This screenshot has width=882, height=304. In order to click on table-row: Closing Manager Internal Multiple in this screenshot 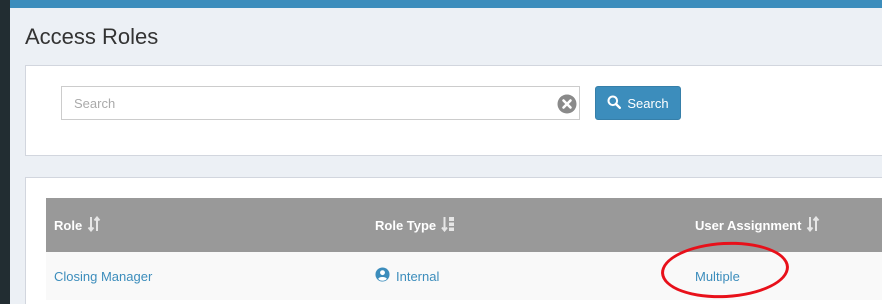, I will do `click(464, 276)`.